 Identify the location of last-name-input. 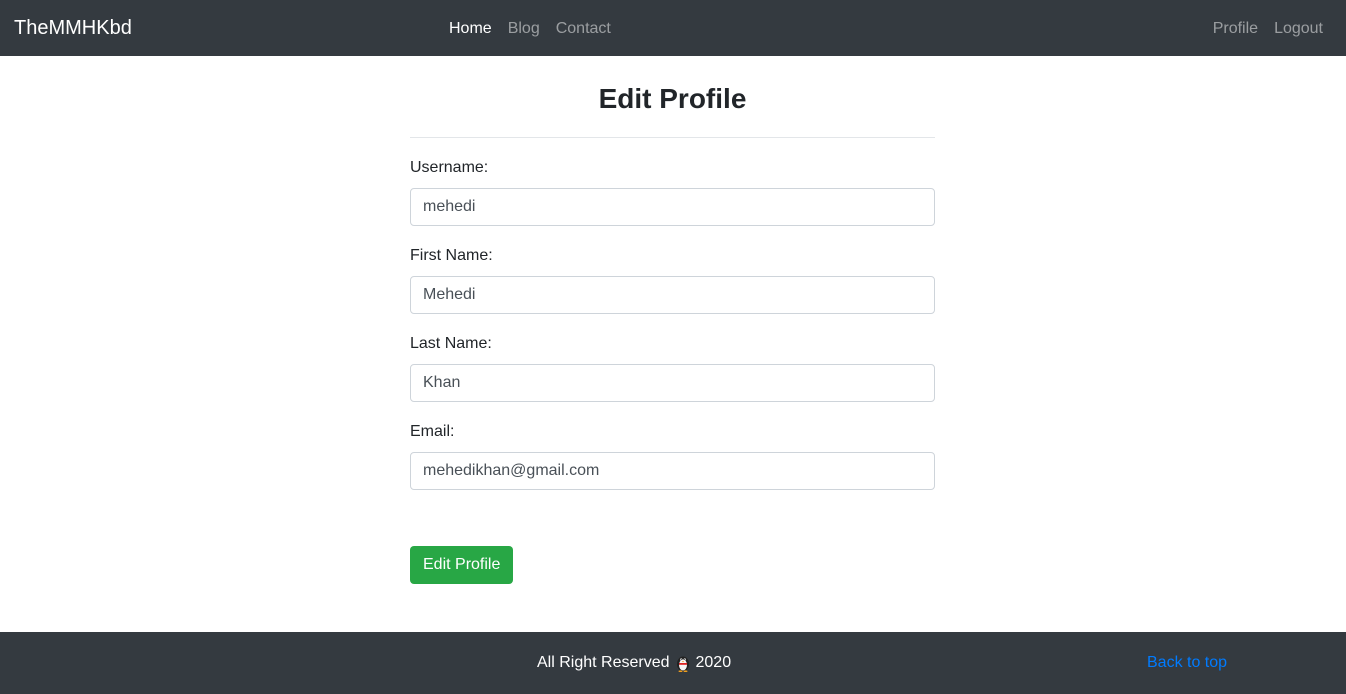
(672, 383).